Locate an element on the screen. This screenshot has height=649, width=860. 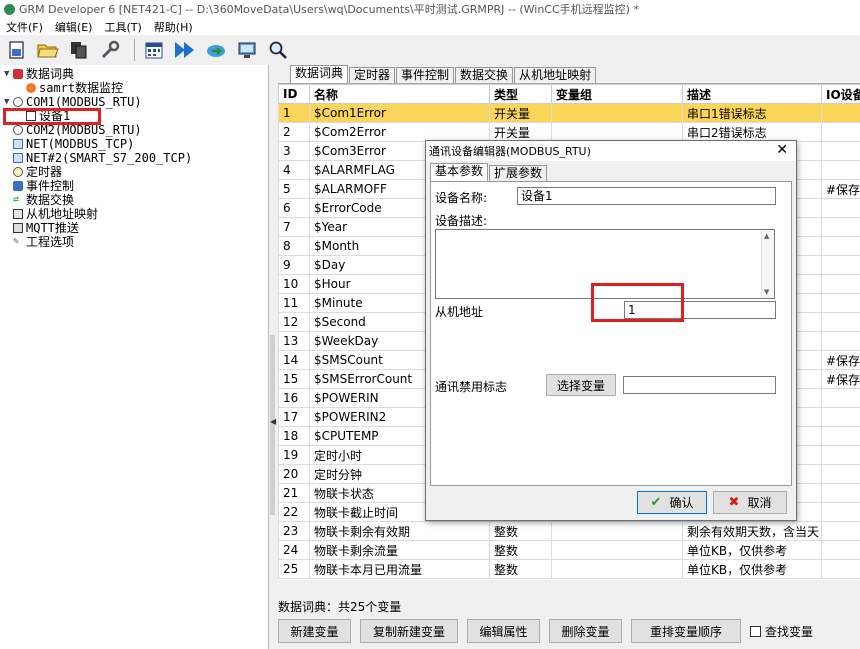
scroll-down-icon: ▼ is located at coordinates (766, 292).